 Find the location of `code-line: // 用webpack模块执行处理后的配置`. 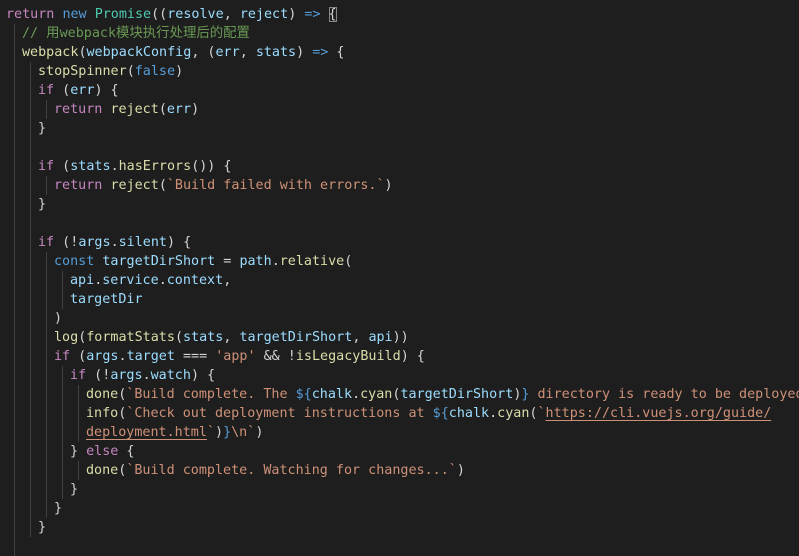

code-line: // 用webpack模块执行处理后的配置 is located at coordinates (136, 33).